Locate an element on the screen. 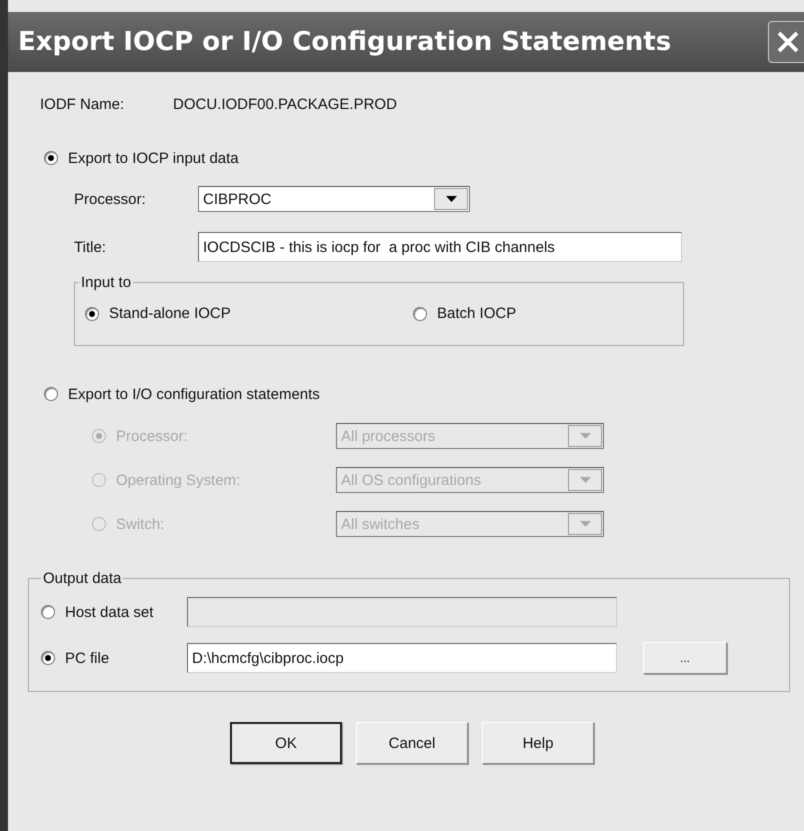  radio-label: Export to IOCP input data is located at coordinates (153, 158).